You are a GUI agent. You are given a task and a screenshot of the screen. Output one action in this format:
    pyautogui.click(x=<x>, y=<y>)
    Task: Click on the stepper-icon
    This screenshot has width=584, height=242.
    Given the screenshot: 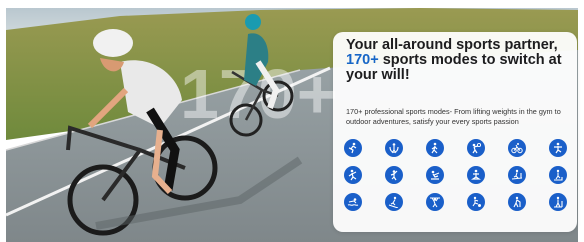 What is the action you would take?
    pyautogui.click(x=558, y=175)
    